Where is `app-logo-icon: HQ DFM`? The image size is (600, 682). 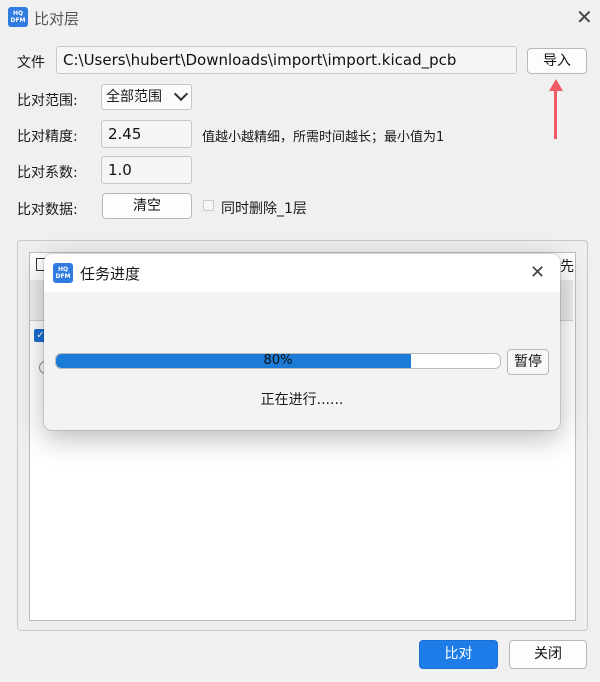 app-logo-icon: HQ DFM is located at coordinates (18, 17).